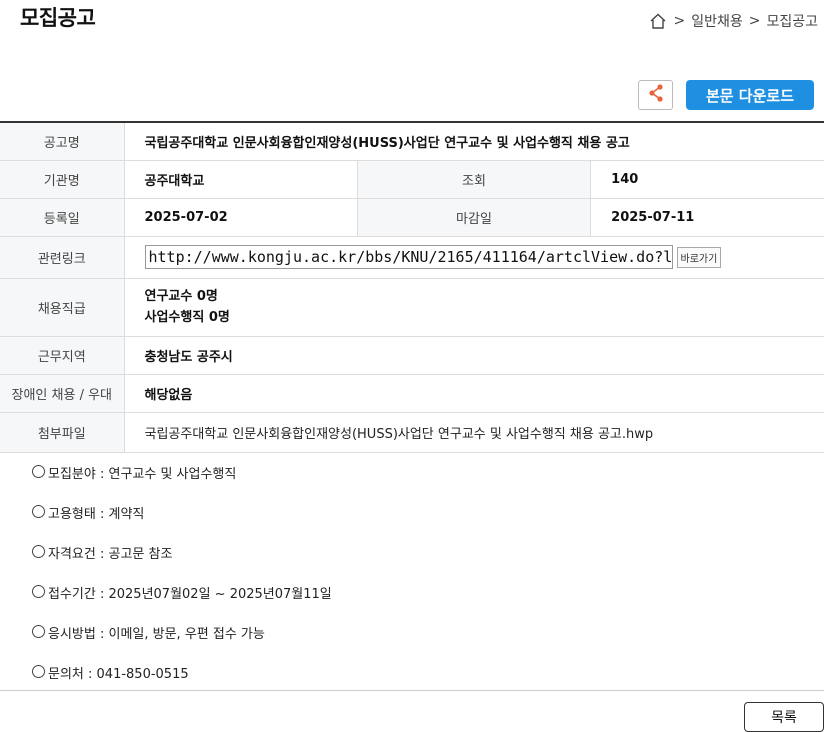 The image size is (824, 732). What do you see at coordinates (474, 355) in the screenshot?
I see `region-value: 충청남도 공주시` at bounding box center [474, 355].